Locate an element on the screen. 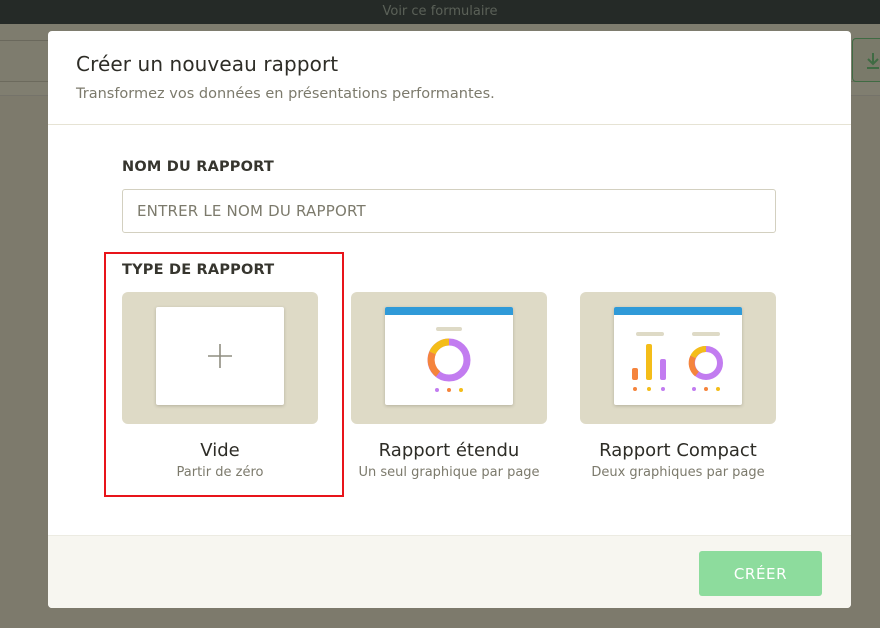 The image size is (880, 628). modal-footer: CRÉER is located at coordinates (449, 571).